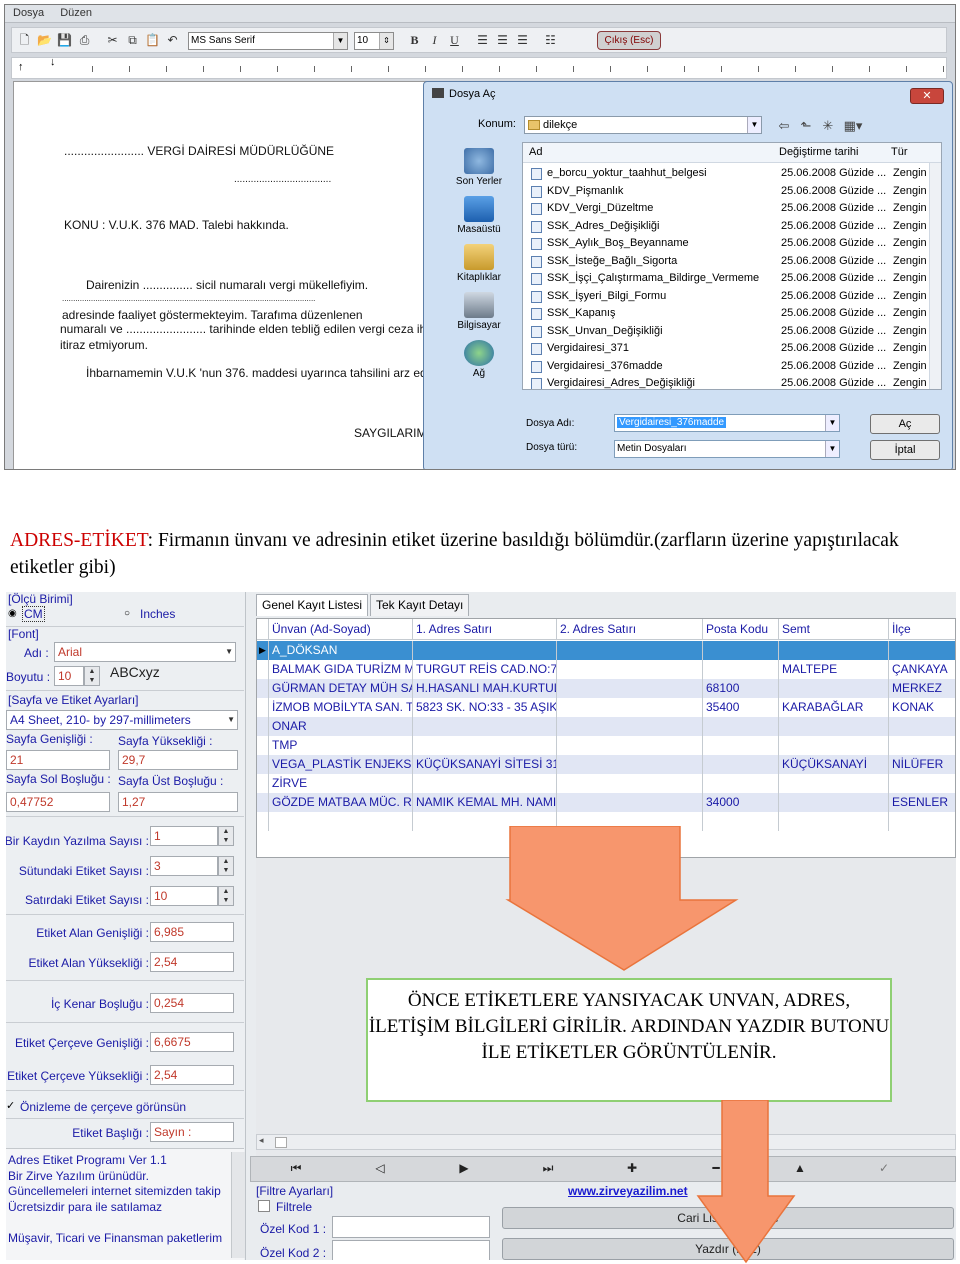 Image resolution: width=960 pixels, height=1264 pixels. What do you see at coordinates (341, 650) in the screenshot?
I see `table-cell: A_DÖKSAN` at bounding box center [341, 650].